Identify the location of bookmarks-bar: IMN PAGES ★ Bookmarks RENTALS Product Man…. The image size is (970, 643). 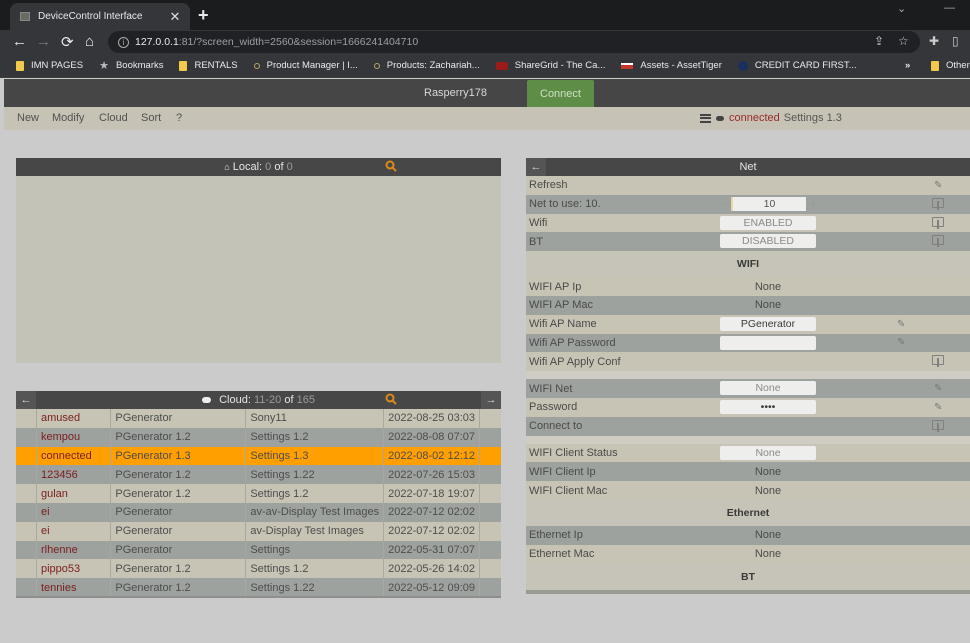
(485, 66).